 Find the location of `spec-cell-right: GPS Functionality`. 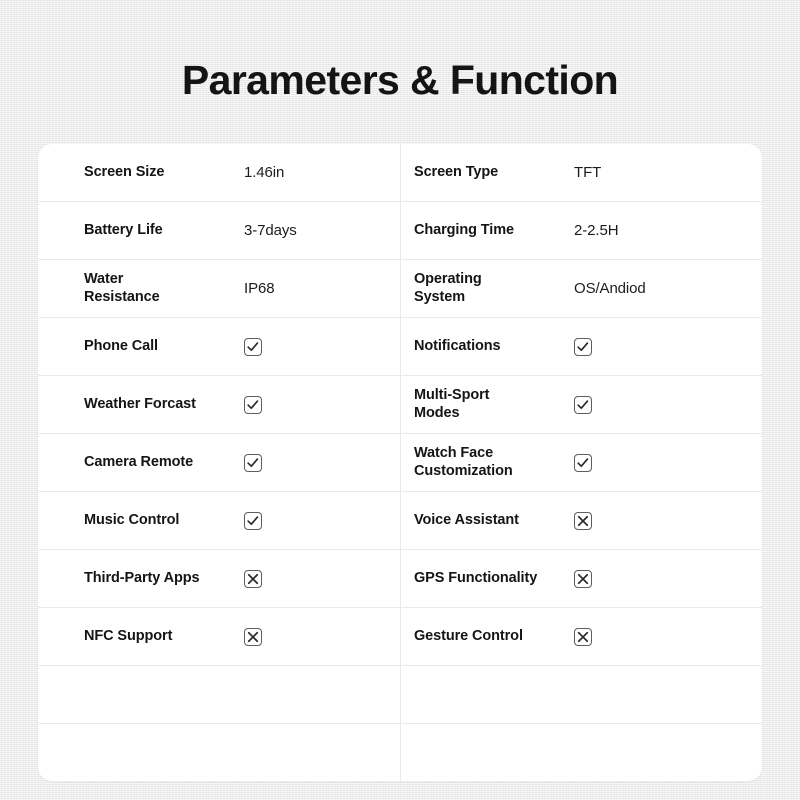

spec-cell-right: GPS Functionality is located at coordinates (581, 578).